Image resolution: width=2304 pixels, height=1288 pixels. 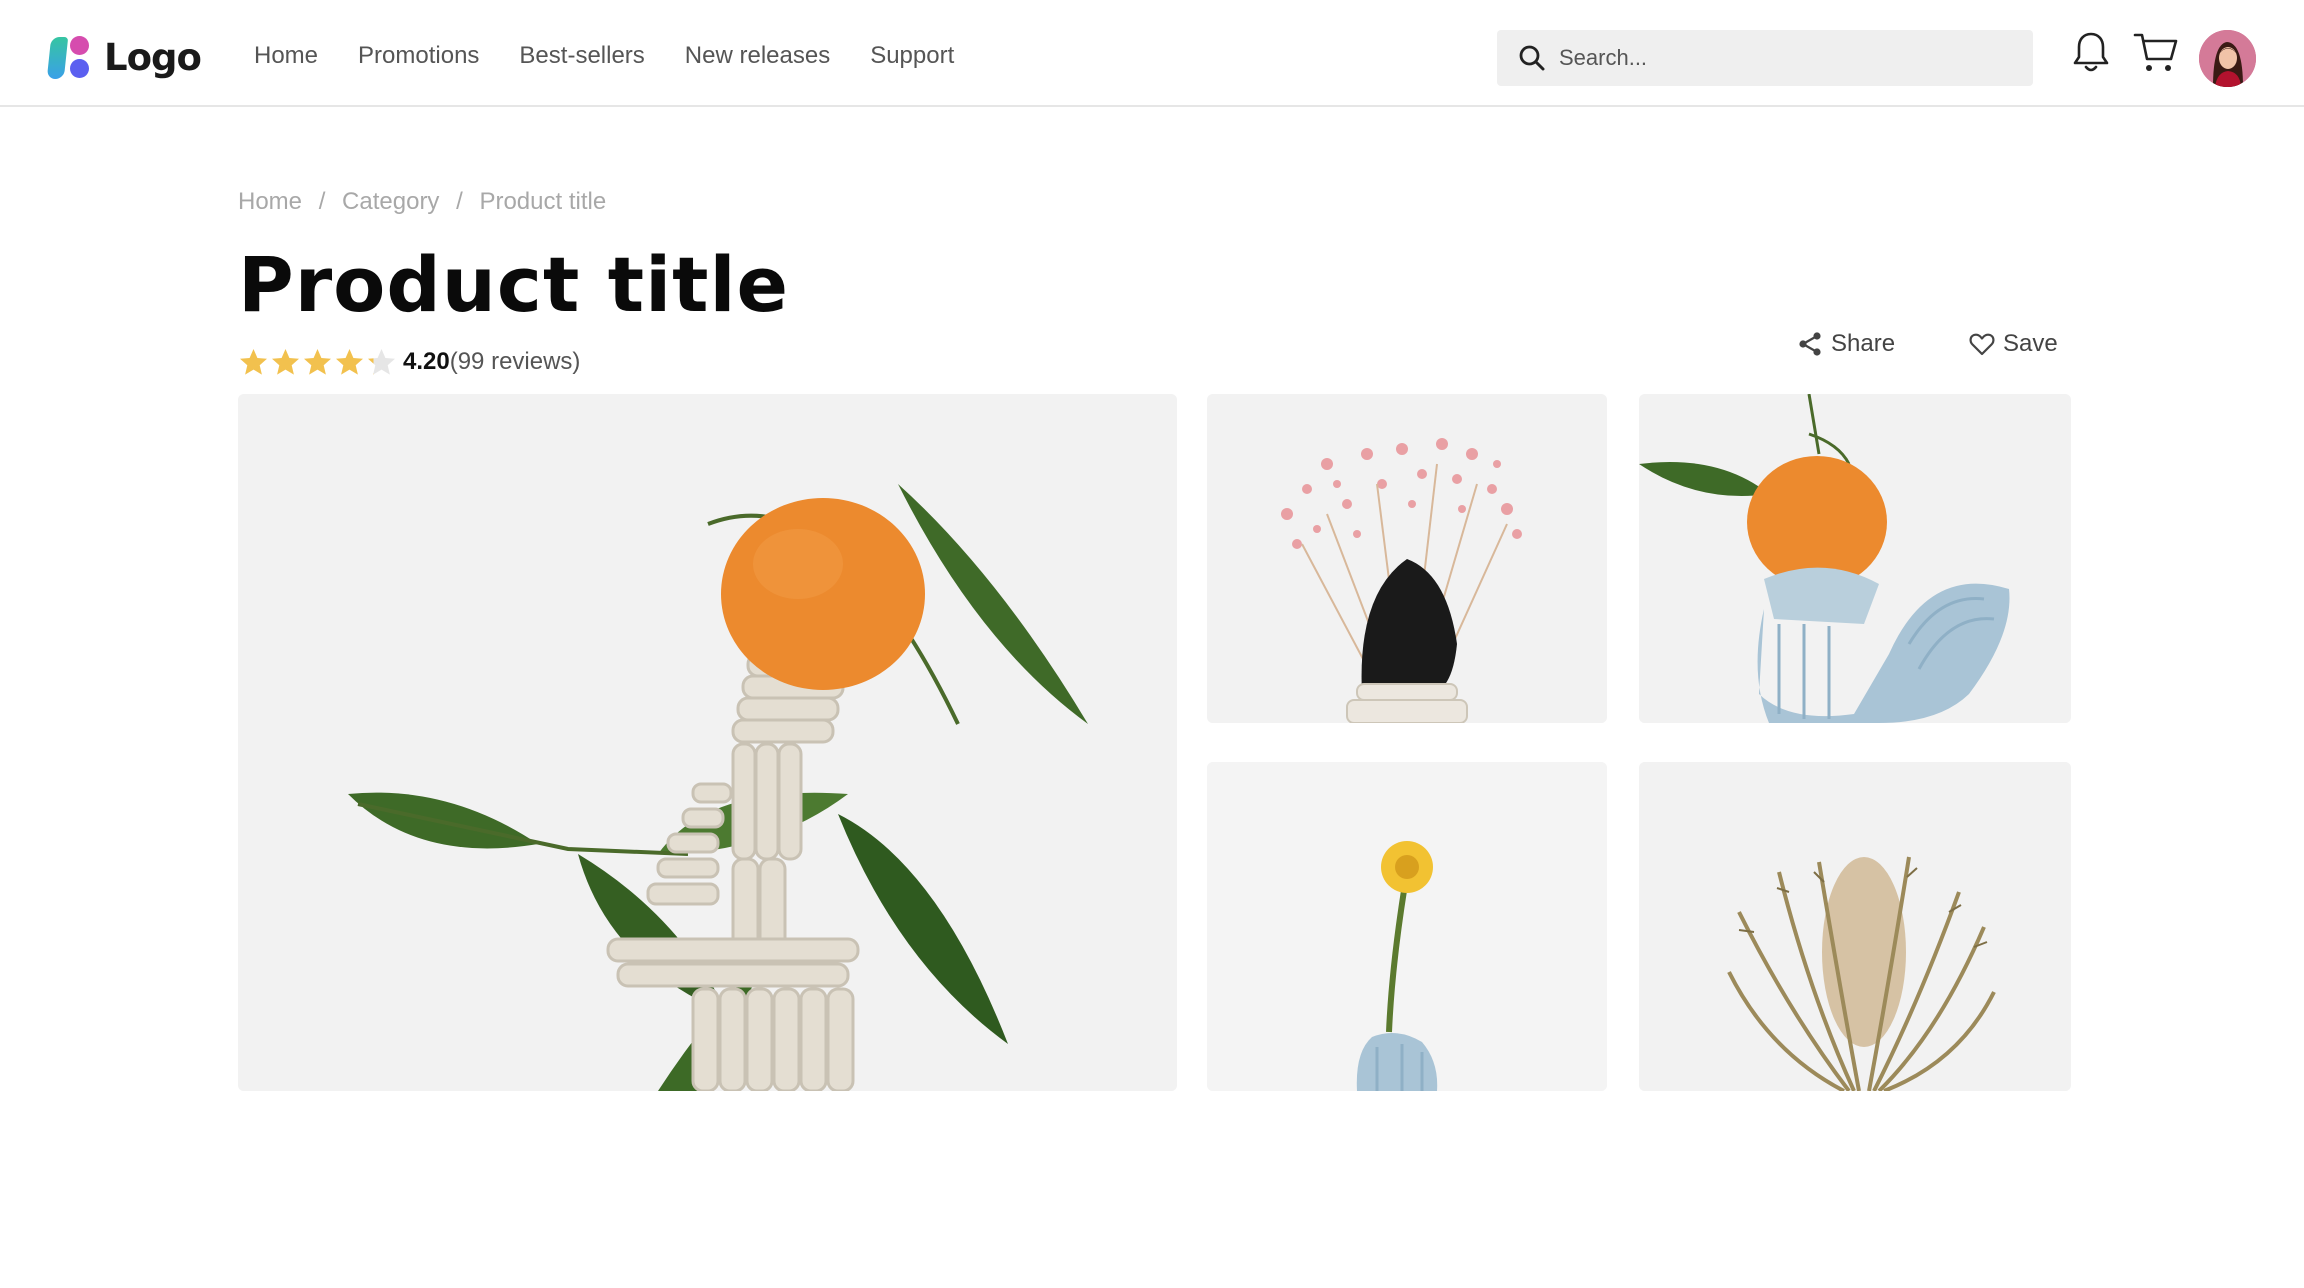 What do you see at coordinates (281, 201) in the screenshot?
I see `breadcrumb-home: Home /` at bounding box center [281, 201].